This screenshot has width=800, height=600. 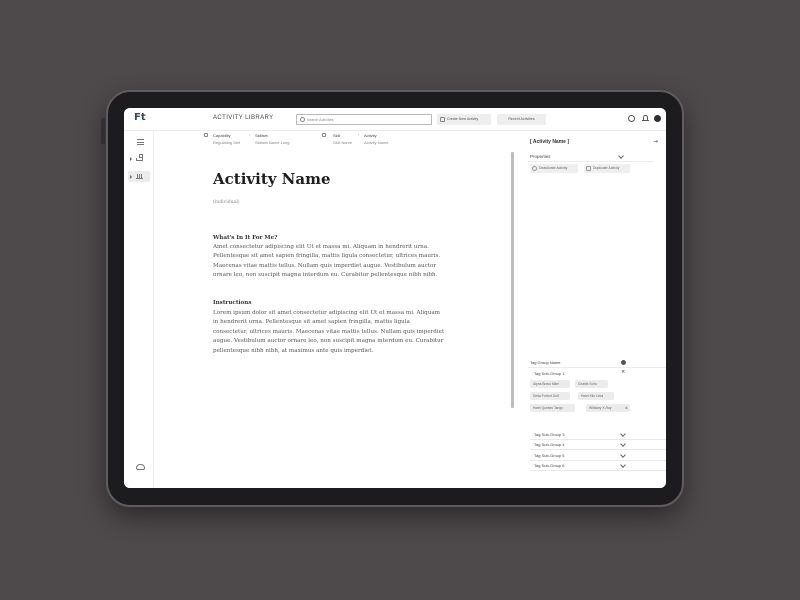 What do you see at coordinates (545, 362) in the screenshot?
I see `tag-group-name: Tag Group Name` at bounding box center [545, 362].